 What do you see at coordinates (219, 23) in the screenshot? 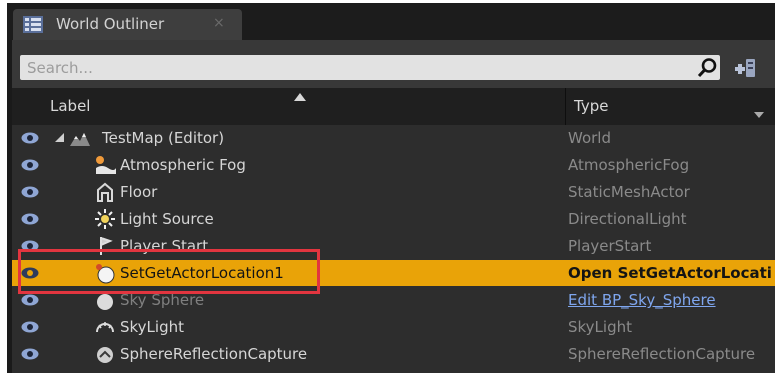
I see `close-icon: ×` at bounding box center [219, 23].